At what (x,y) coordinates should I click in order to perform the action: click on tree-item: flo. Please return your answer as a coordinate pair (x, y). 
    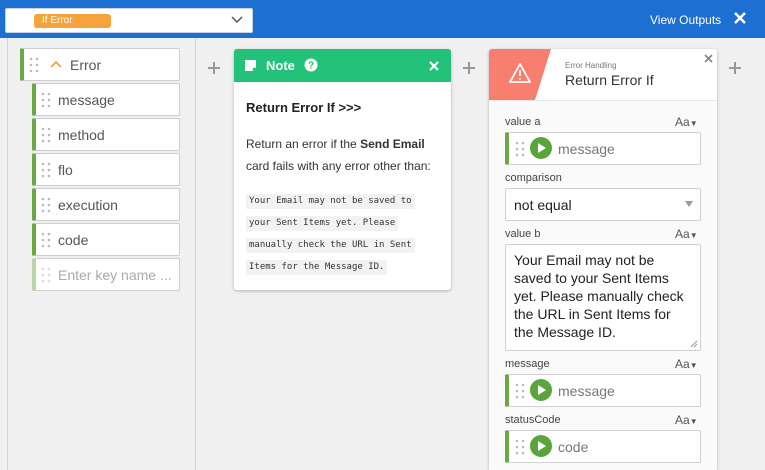
    Looking at the image, I should click on (106, 169).